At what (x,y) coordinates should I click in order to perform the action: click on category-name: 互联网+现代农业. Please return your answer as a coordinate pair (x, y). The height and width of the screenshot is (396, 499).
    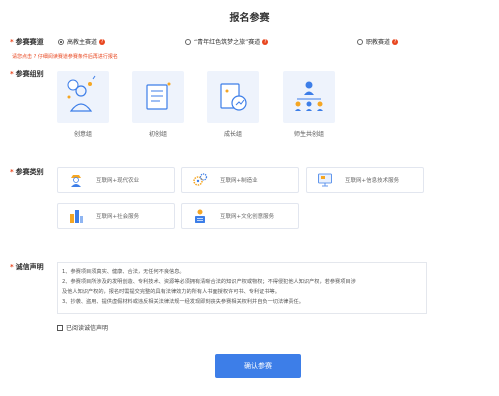
    Looking at the image, I should click on (118, 181).